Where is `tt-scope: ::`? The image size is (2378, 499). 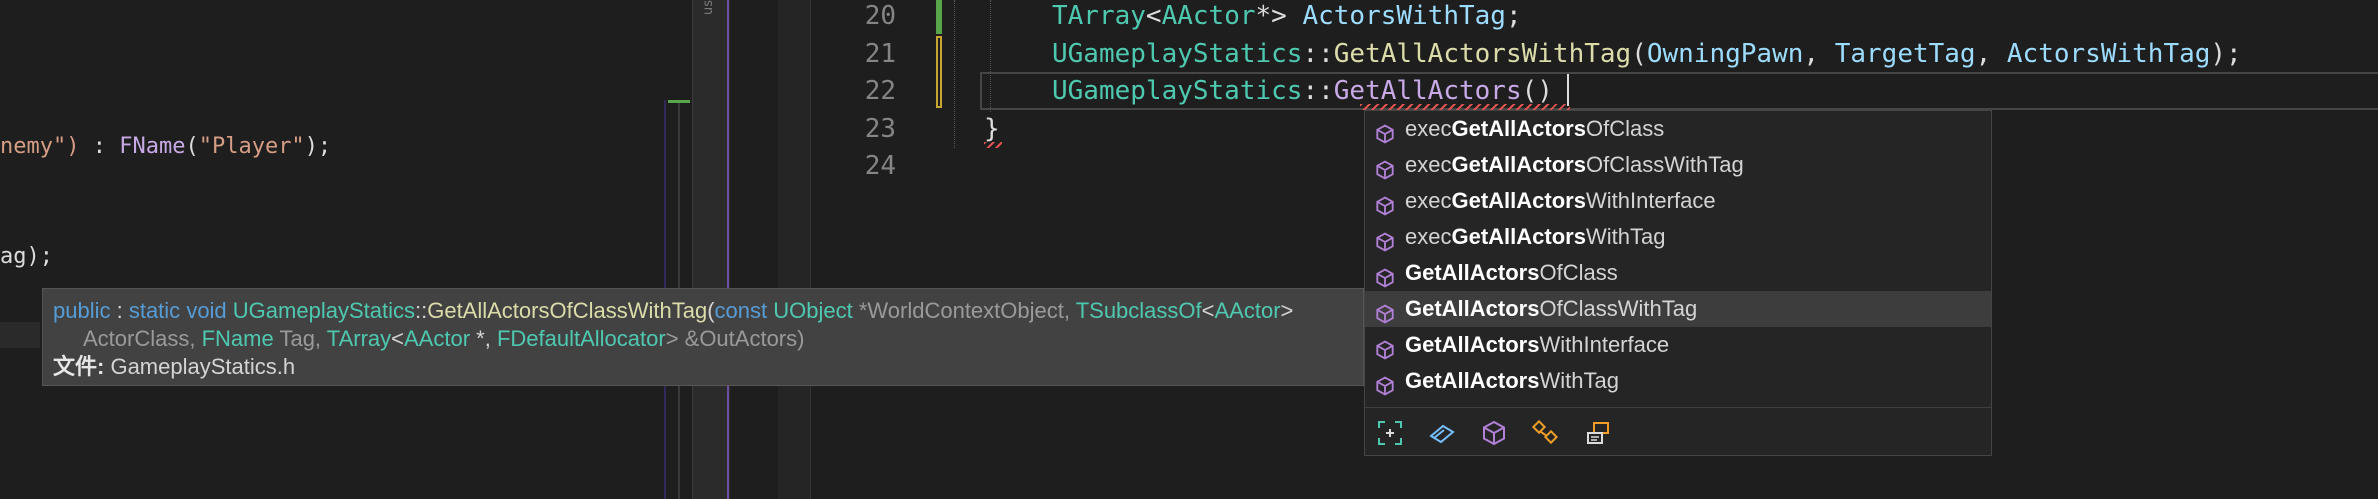
tt-scope: :: is located at coordinates (421, 310).